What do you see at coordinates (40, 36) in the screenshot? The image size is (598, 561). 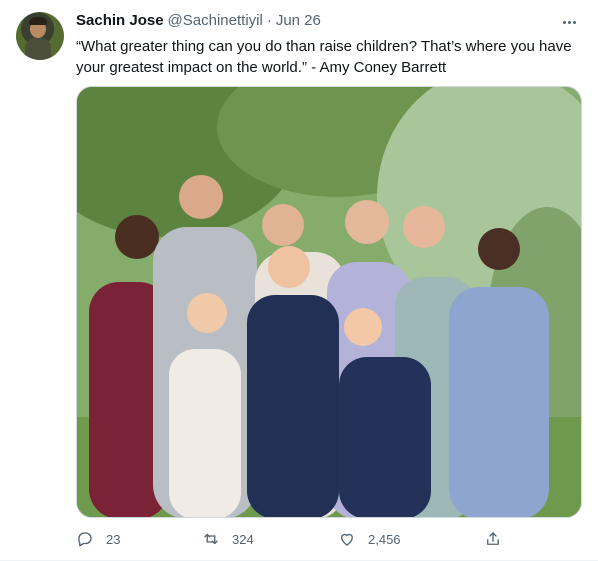 I see `avatar` at bounding box center [40, 36].